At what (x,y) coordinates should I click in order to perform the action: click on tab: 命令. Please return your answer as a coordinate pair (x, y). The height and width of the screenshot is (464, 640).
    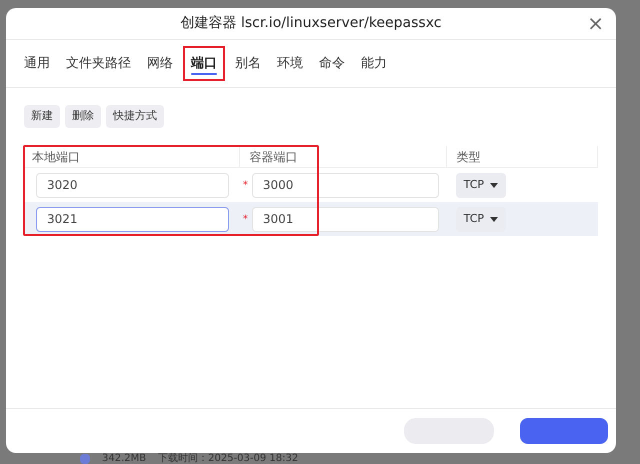
    Looking at the image, I should click on (332, 64).